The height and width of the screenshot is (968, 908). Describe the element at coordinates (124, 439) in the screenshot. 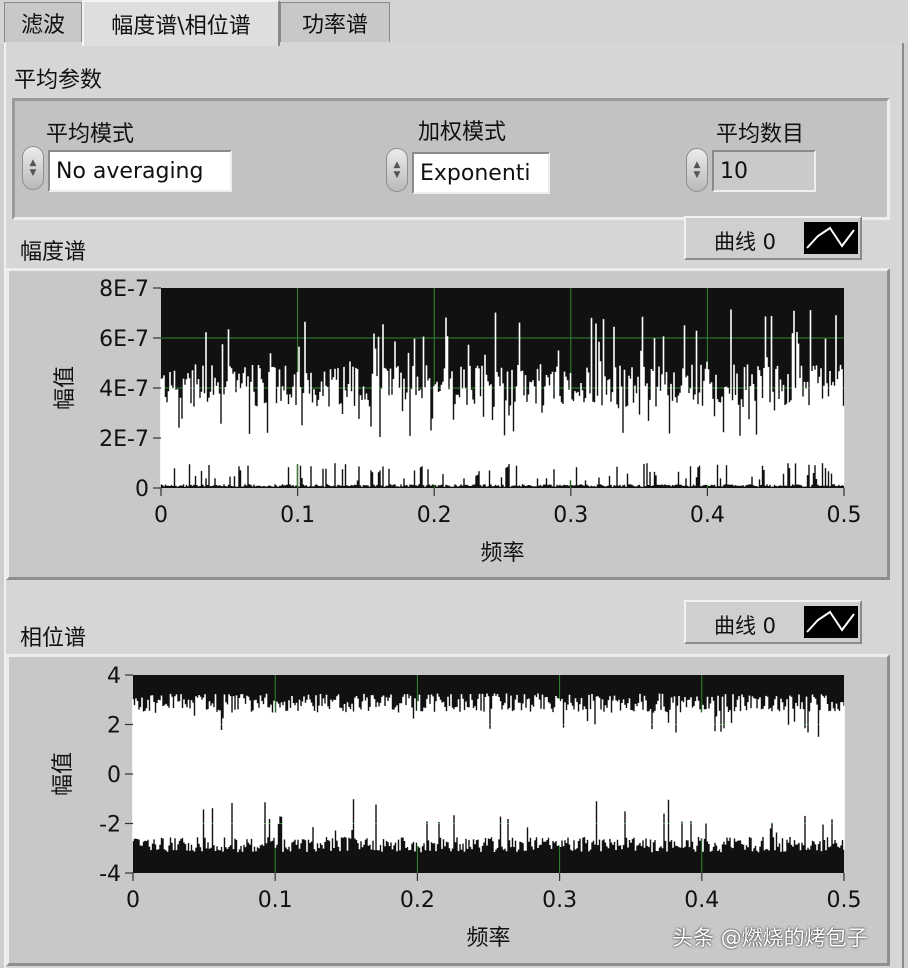

I see `y-tick-label: 2E-7` at that location.